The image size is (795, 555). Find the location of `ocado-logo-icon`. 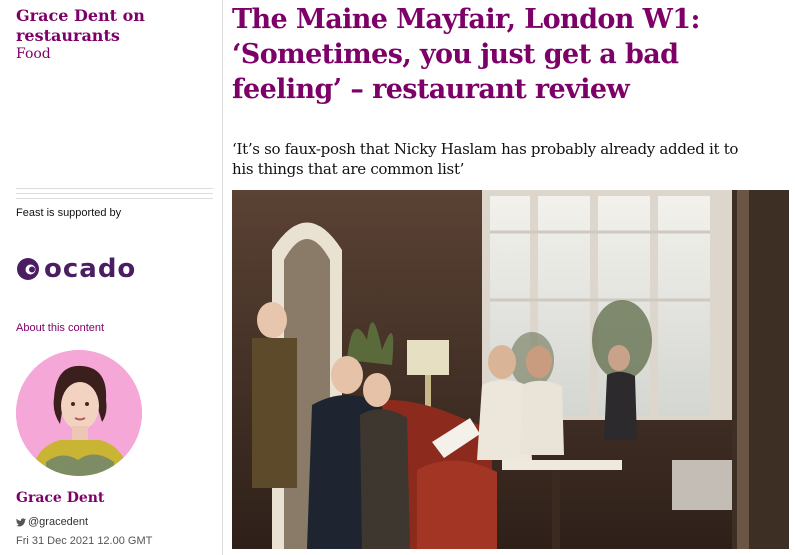

ocado-logo-icon is located at coordinates (28, 269).